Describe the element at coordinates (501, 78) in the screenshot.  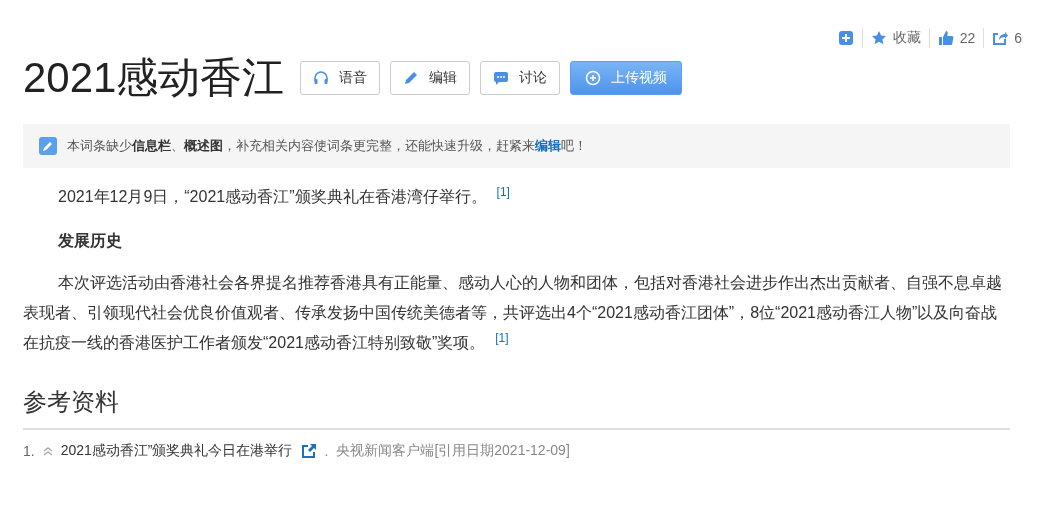
I see `chat-icon` at that location.